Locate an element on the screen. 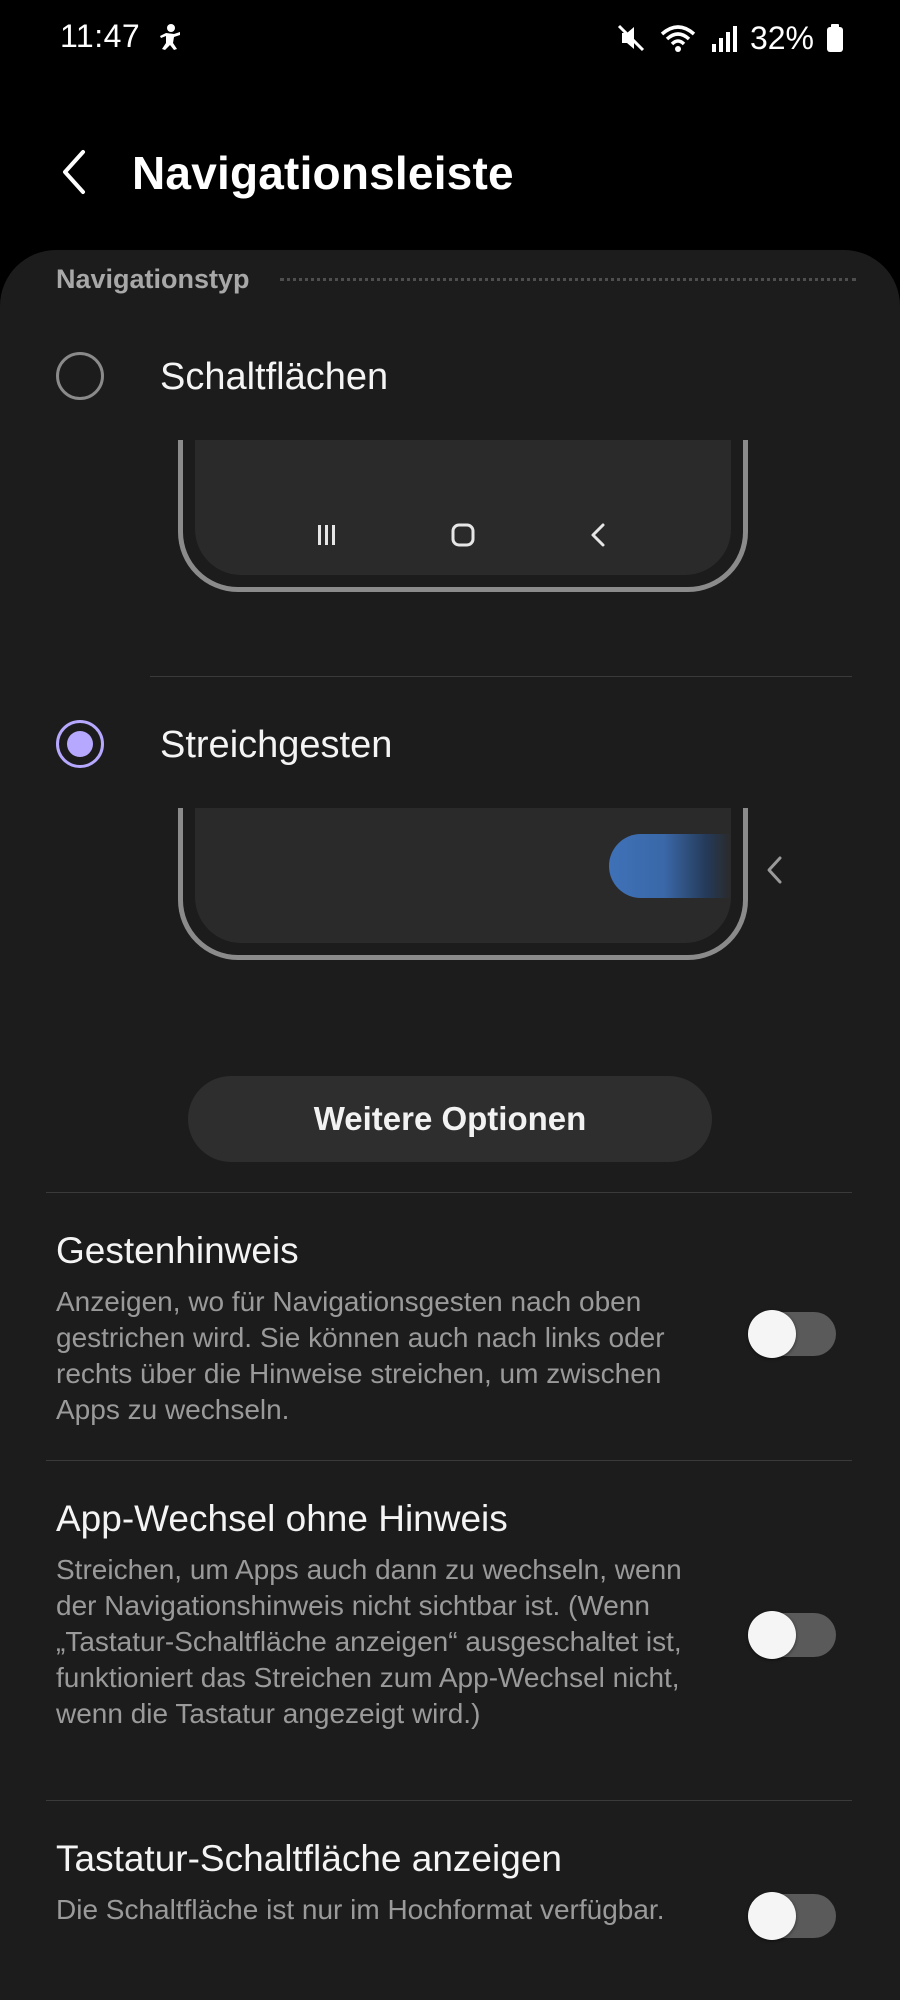 Image resolution: width=900 pixels, height=2000 pixels. status-time: 11:47 is located at coordinates (100, 36).